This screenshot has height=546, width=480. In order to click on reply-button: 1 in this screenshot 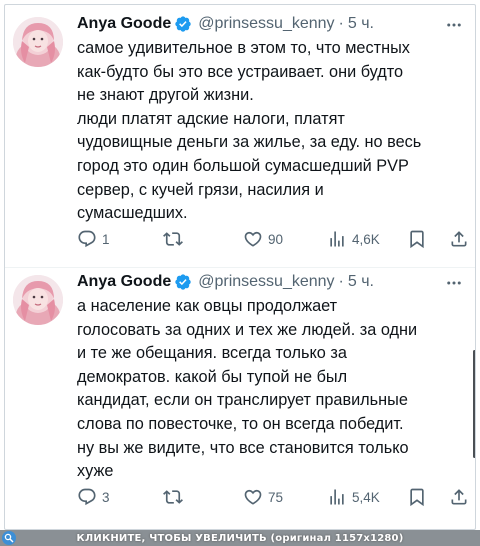, I will do `click(93, 239)`.